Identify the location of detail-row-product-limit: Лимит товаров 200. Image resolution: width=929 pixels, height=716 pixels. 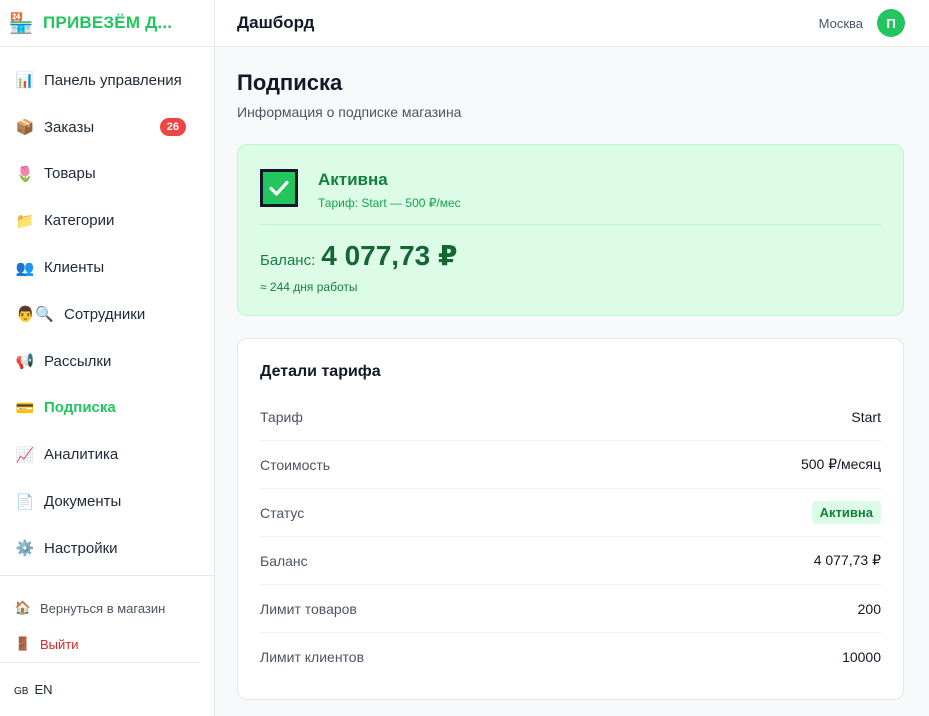
(570, 609).